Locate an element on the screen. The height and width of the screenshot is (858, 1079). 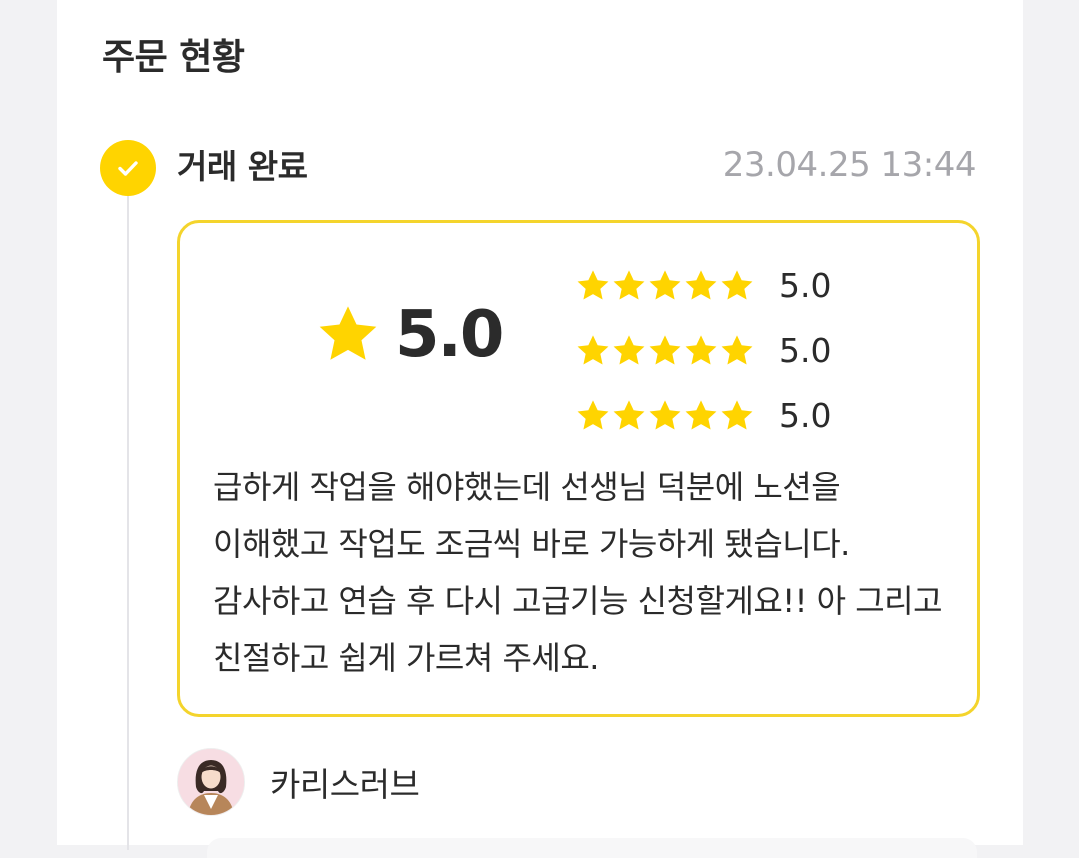
reviewer: 카리스러브 is located at coordinates (298, 782).